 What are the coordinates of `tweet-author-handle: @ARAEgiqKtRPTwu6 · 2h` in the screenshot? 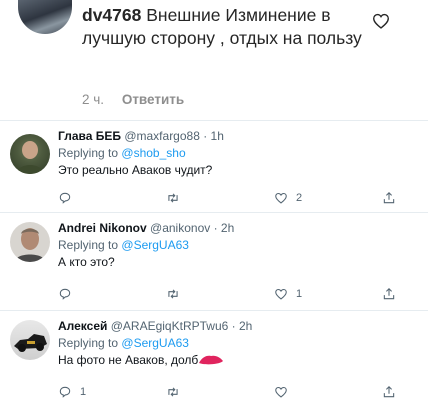 It's located at (182, 326).